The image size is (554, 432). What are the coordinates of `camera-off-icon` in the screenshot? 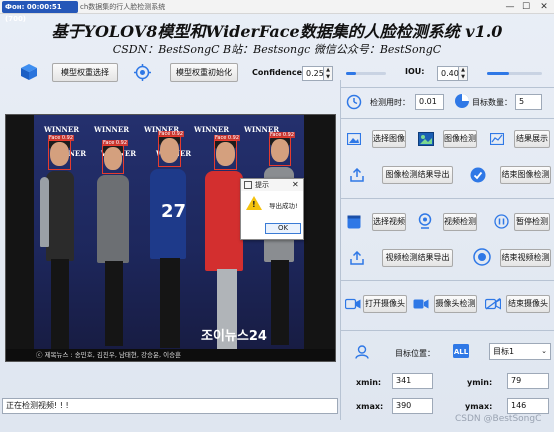 It's located at (493, 304).